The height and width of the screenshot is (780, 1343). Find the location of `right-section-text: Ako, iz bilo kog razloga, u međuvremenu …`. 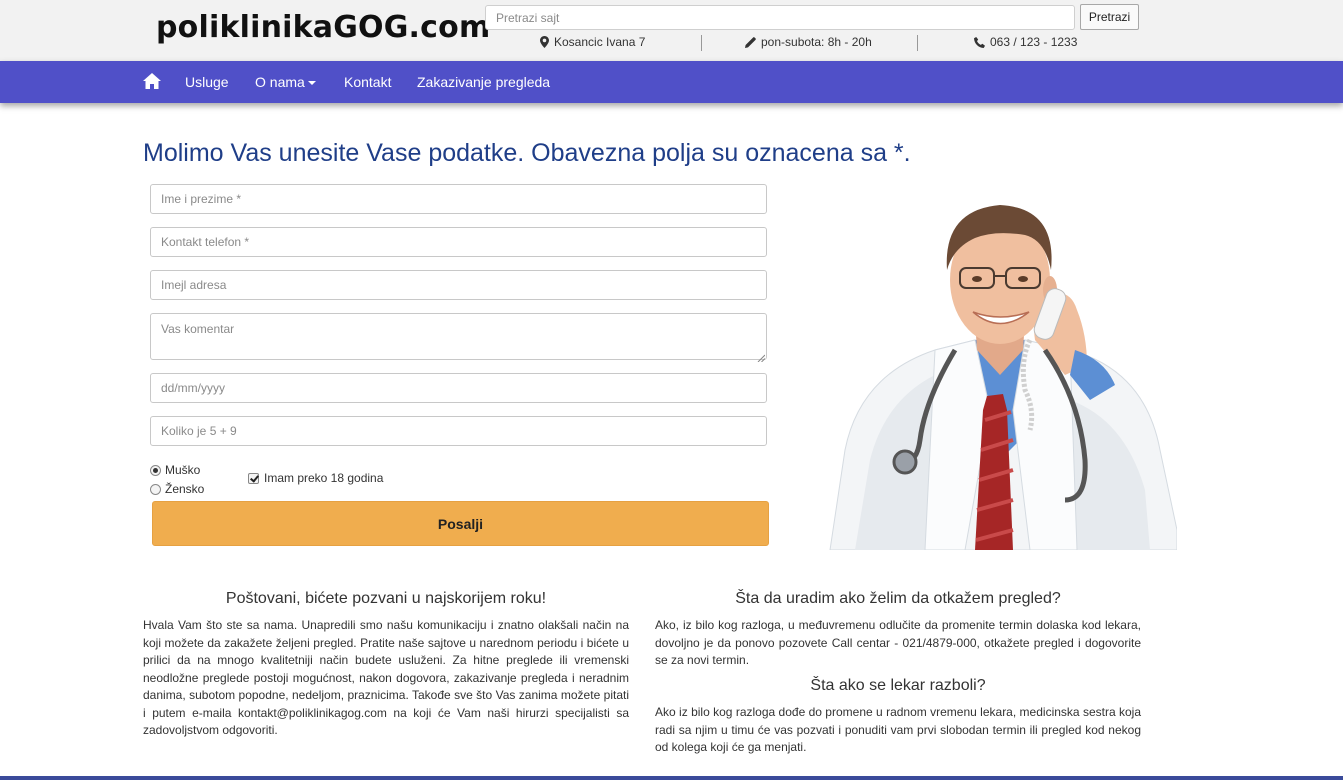

right-section-text: Ako, iz bilo kog razloga, u međuvremenu … is located at coordinates (898, 642).